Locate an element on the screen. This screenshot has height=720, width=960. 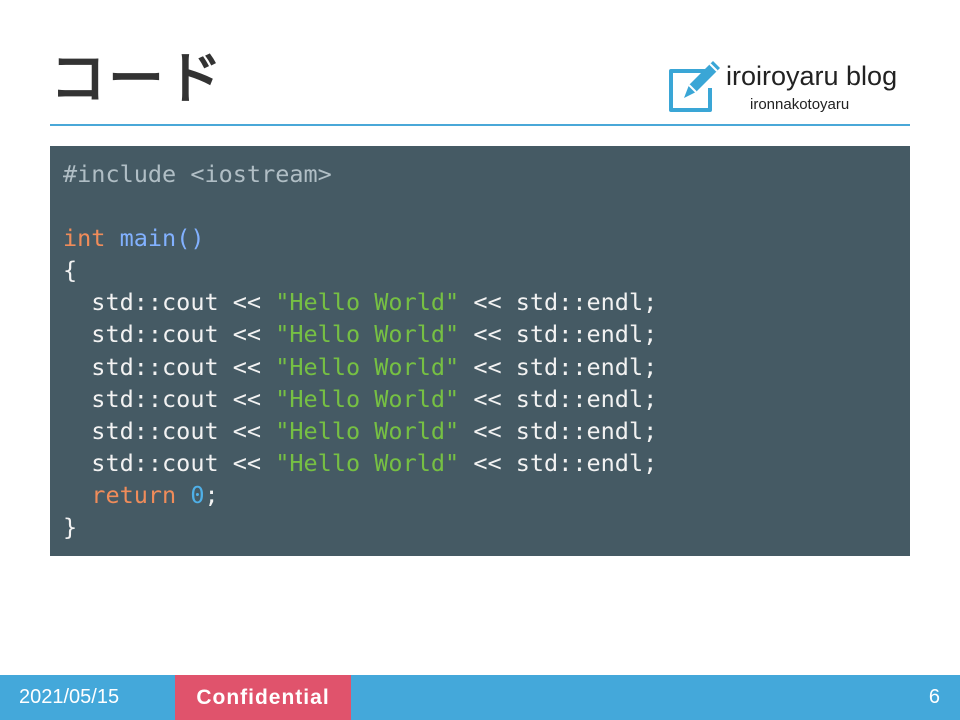
title-divider is located at coordinates (480, 125).